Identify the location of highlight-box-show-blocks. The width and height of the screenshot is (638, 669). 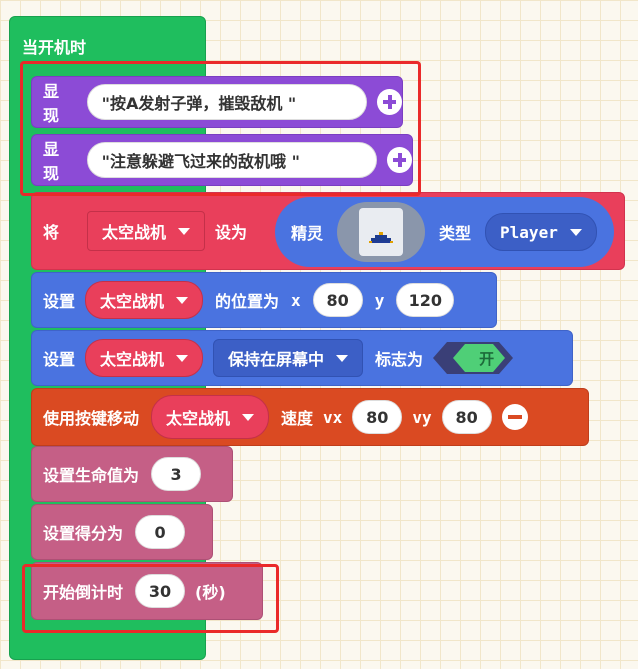
(220, 128).